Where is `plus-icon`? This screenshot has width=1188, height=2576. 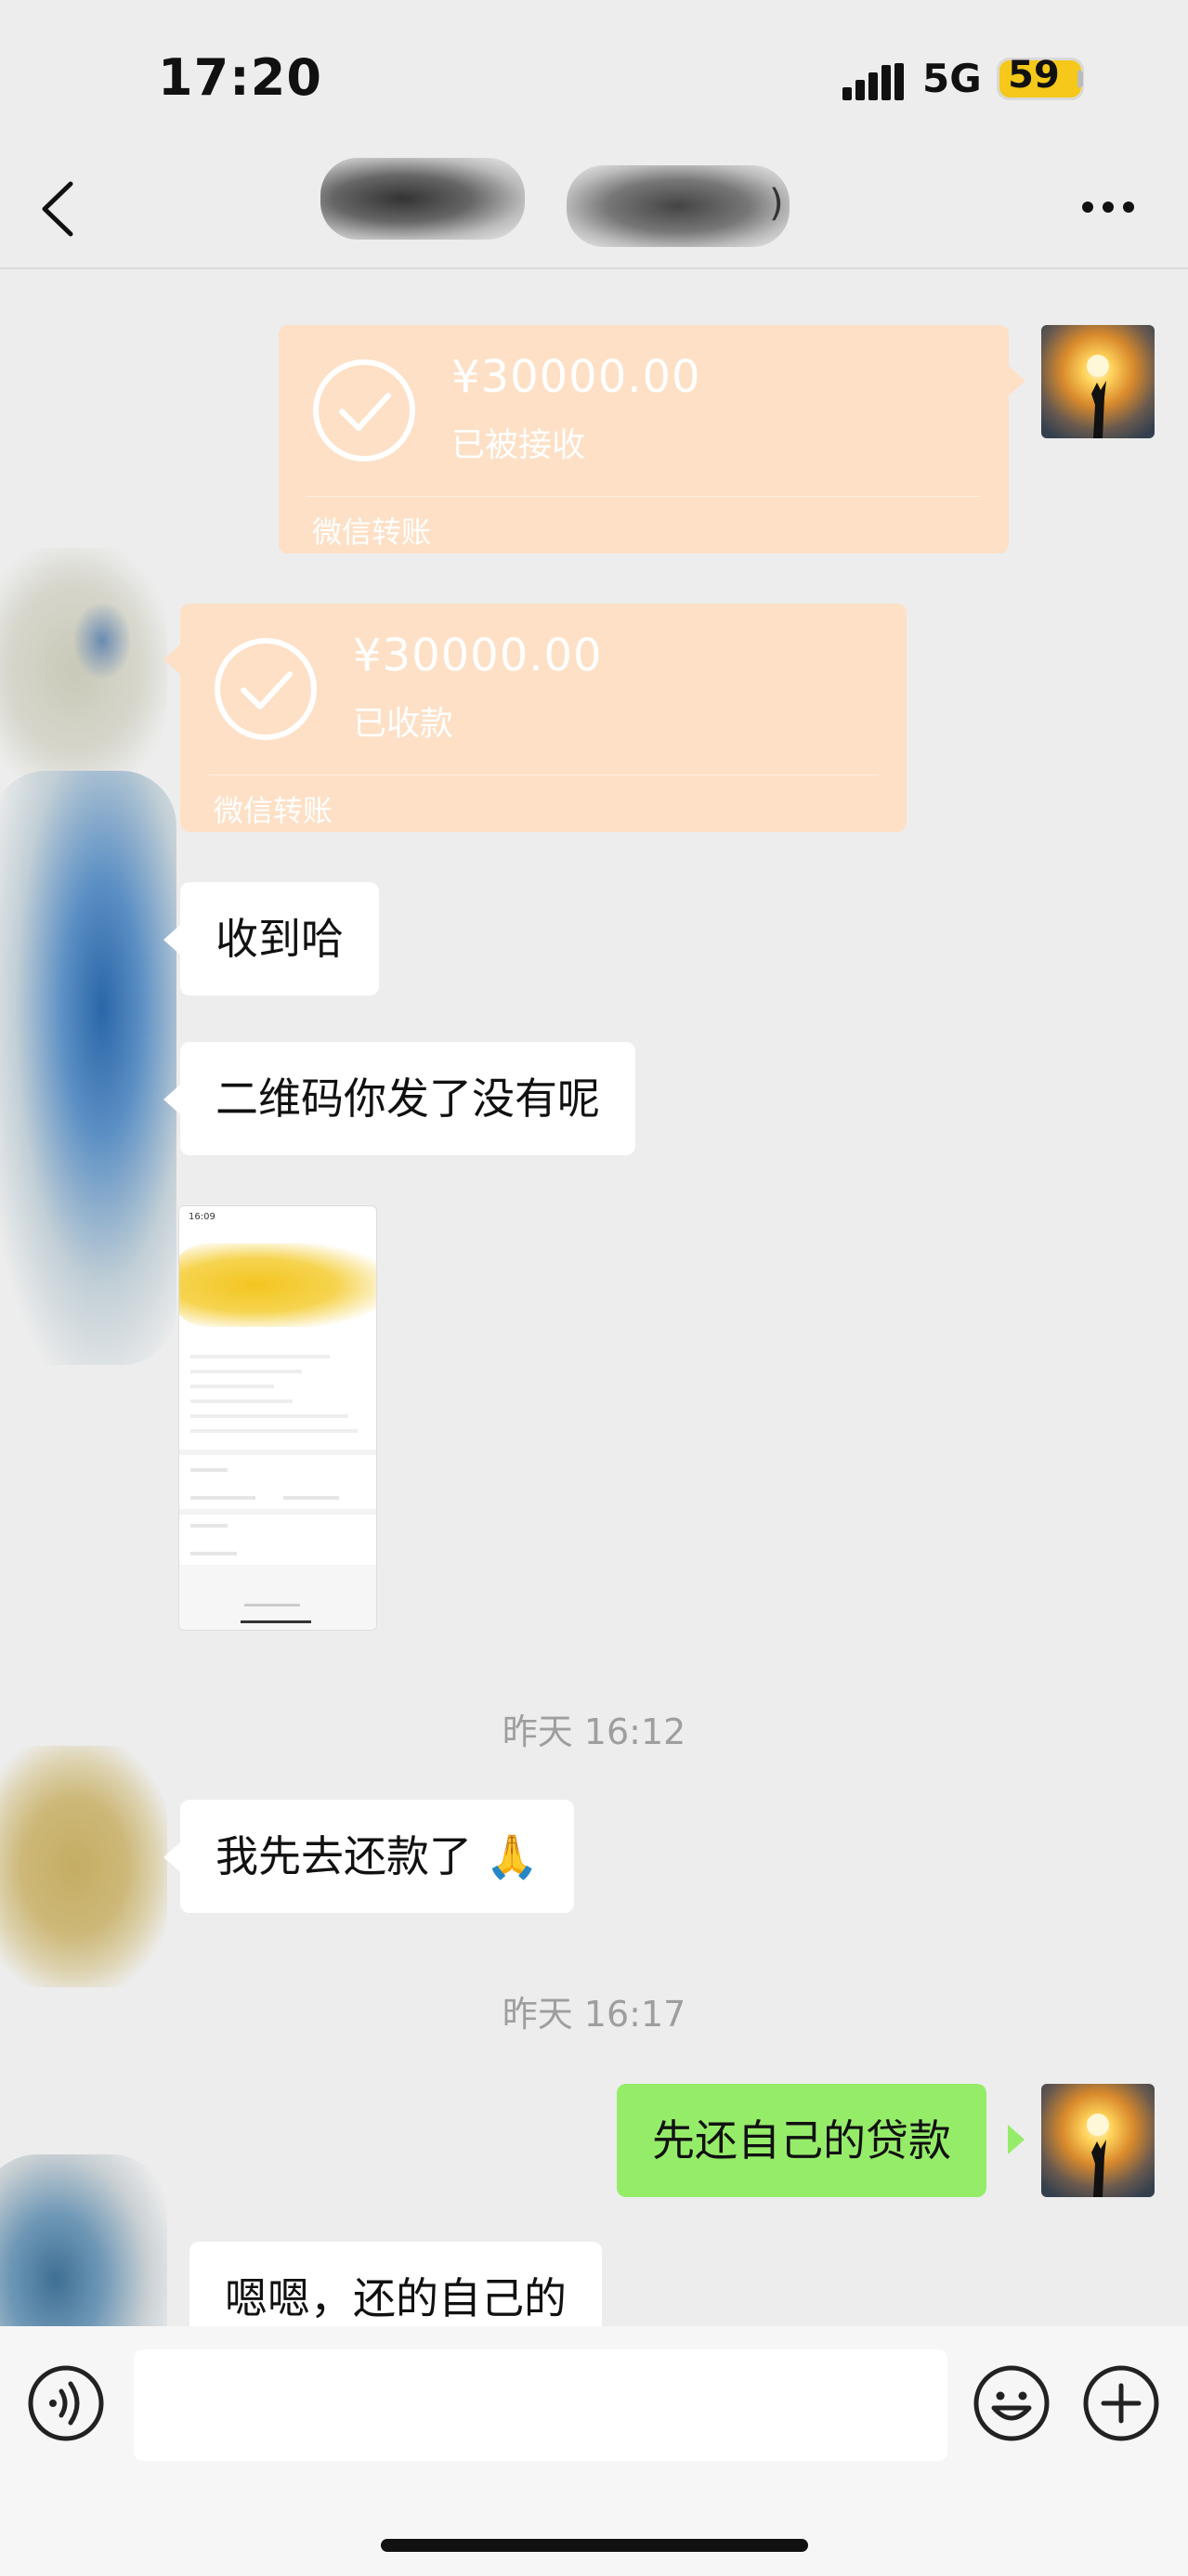
plus-icon is located at coordinates (1121, 2403).